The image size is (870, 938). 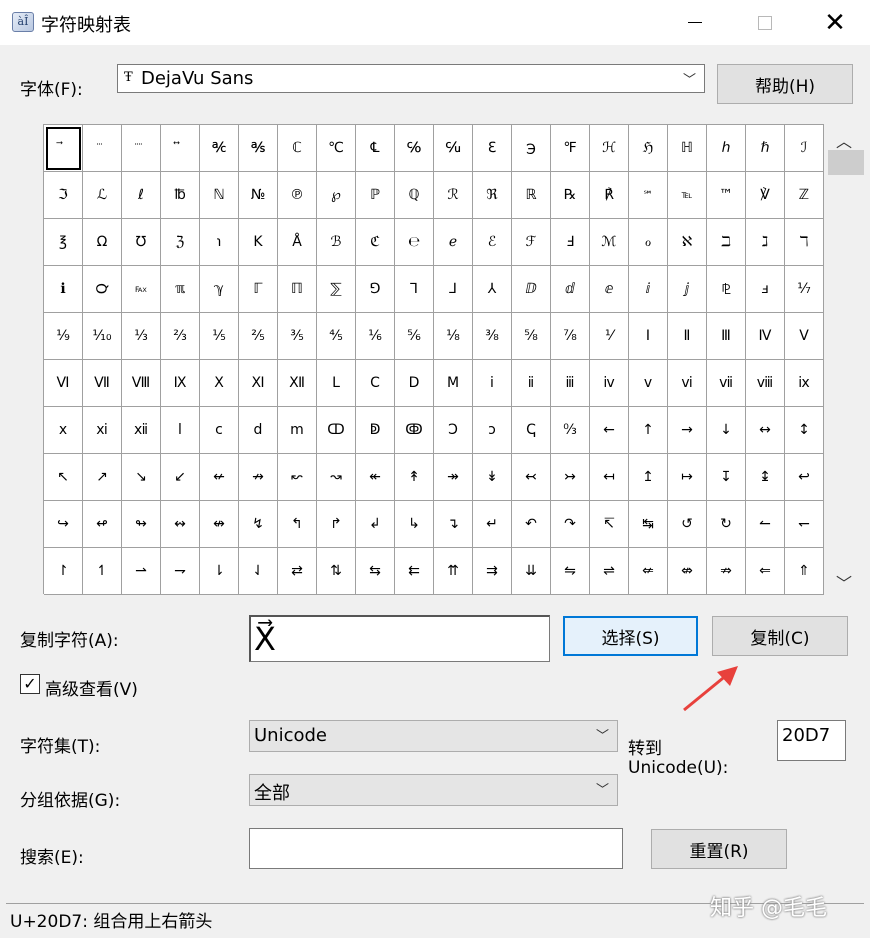 What do you see at coordinates (63, 289) in the screenshot?
I see `char-cell: ℹ` at bounding box center [63, 289].